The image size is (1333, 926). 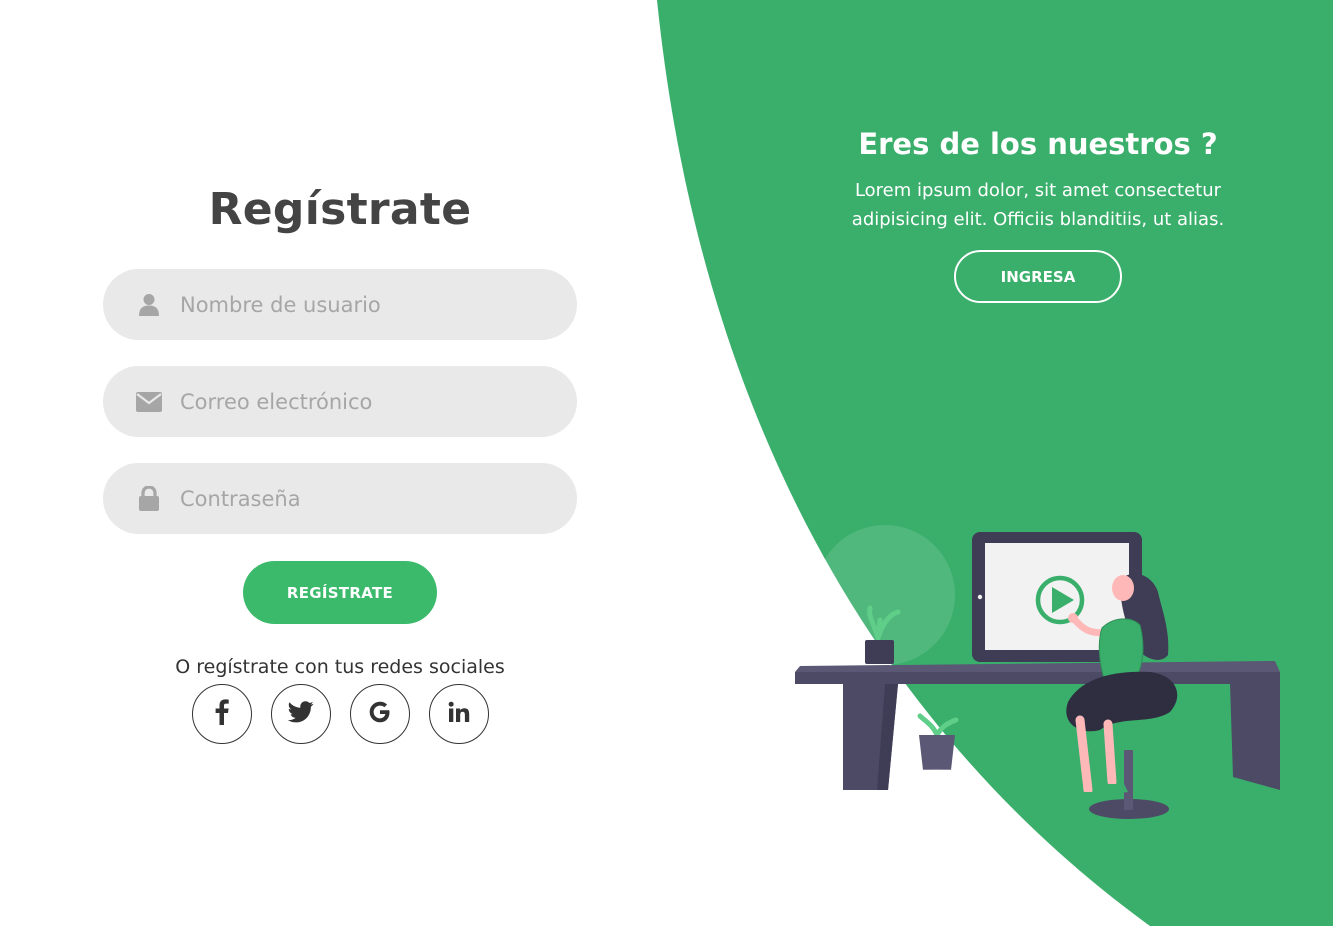 I want to click on desk-illustration, so click(x=1037, y=672).